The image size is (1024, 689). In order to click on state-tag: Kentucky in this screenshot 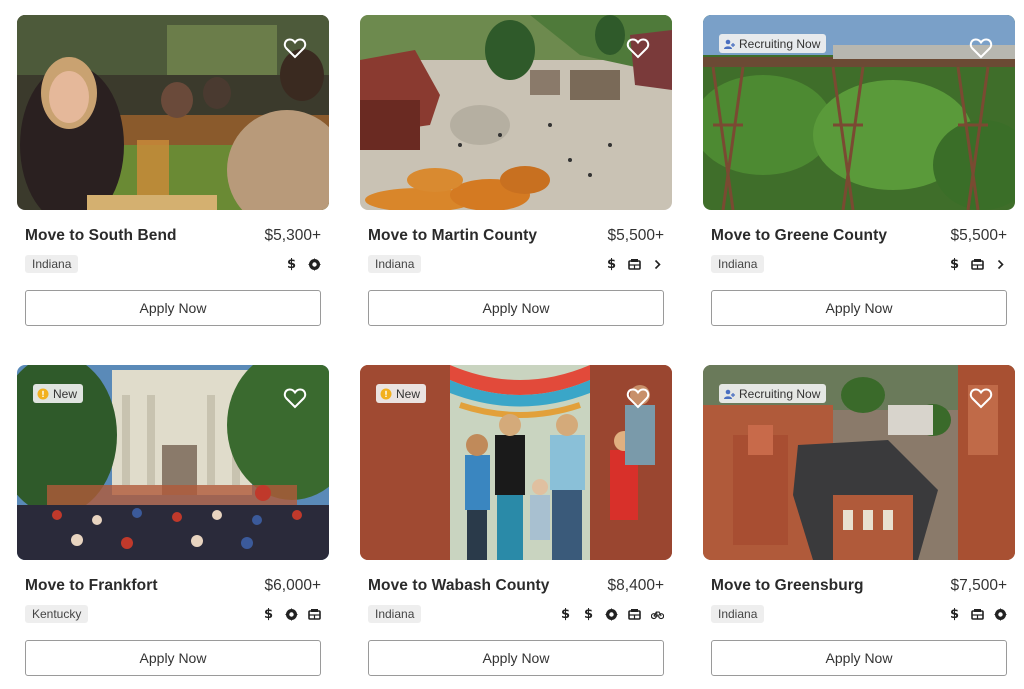, I will do `click(57, 614)`.